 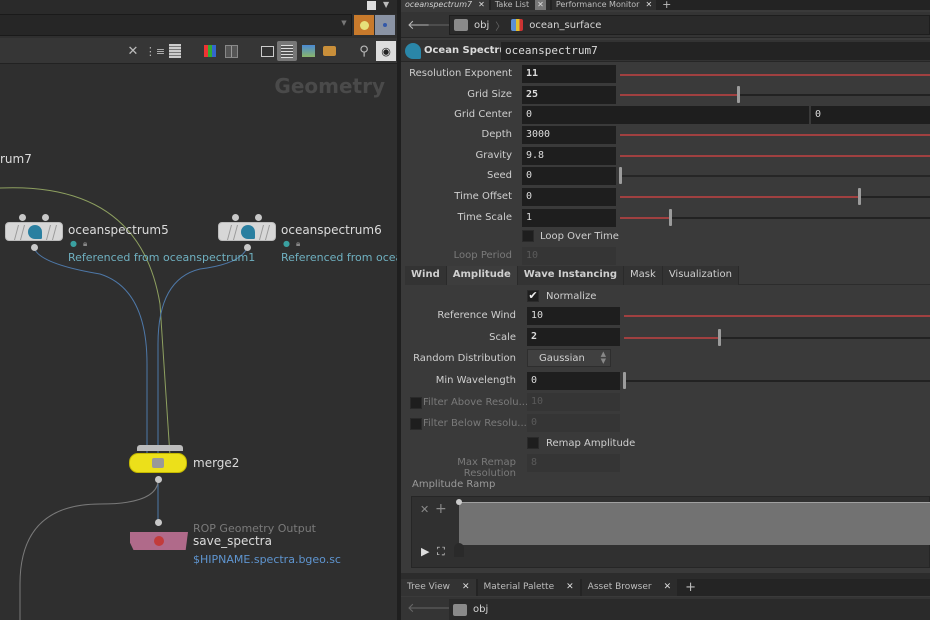 I want to click on tab-wave-instancing: Wave Instancing, so click(x=571, y=275).